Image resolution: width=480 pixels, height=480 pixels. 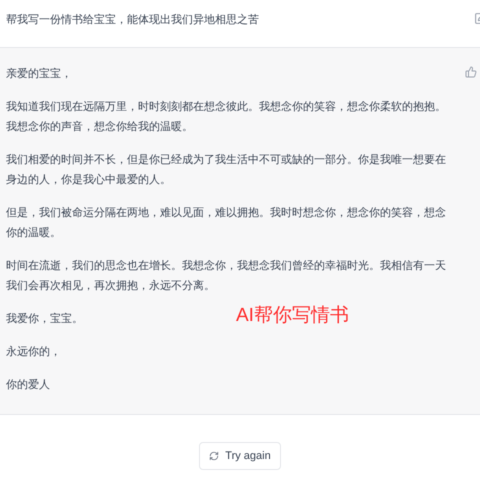 What do you see at coordinates (28, 385) in the screenshot?
I see `reply-paragraph: 你的爱人` at bounding box center [28, 385].